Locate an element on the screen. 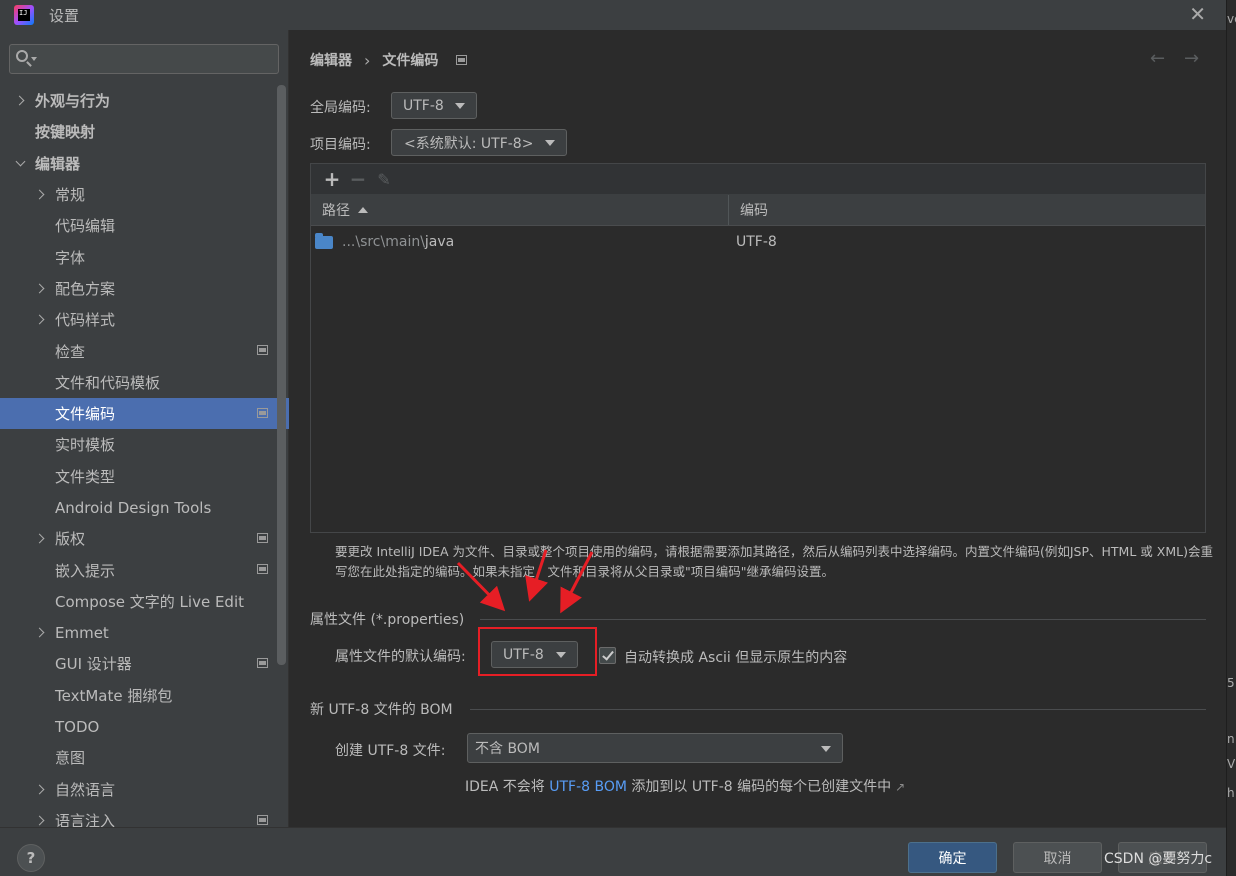  sidebar-item: 字体 is located at coordinates (138, 256).